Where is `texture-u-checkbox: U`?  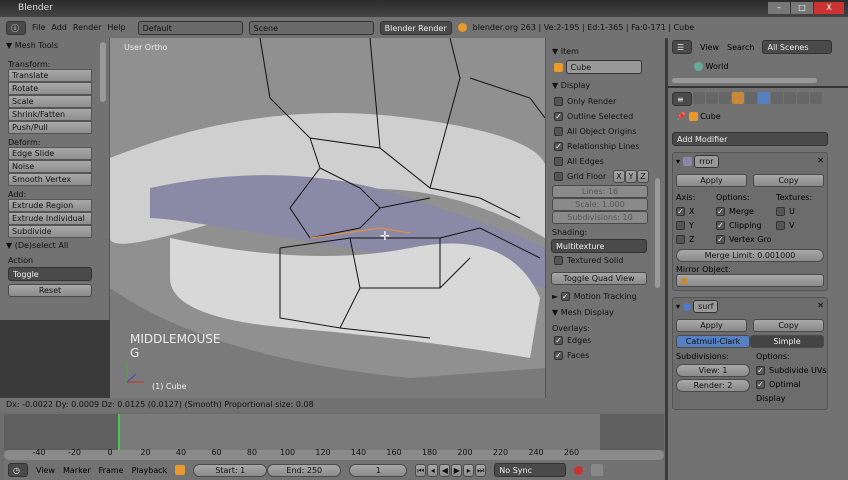 texture-u-checkbox: U is located at coordinates (801, 212).